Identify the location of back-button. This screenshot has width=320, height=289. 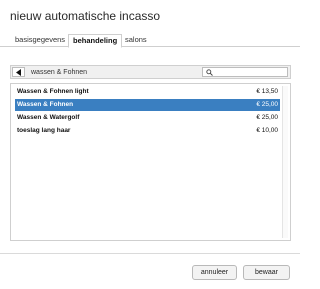
(18, 72).